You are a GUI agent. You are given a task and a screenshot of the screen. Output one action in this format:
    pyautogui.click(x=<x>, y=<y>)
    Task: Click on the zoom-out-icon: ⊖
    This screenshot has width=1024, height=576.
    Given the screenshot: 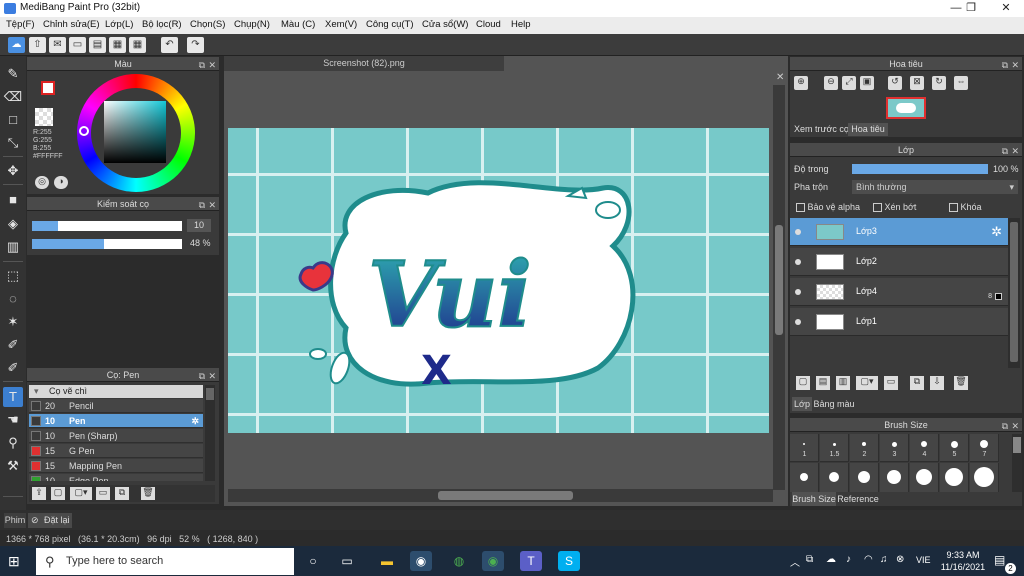 What is the action you would take?
    pyautogui.click(x=831, y=83)
    